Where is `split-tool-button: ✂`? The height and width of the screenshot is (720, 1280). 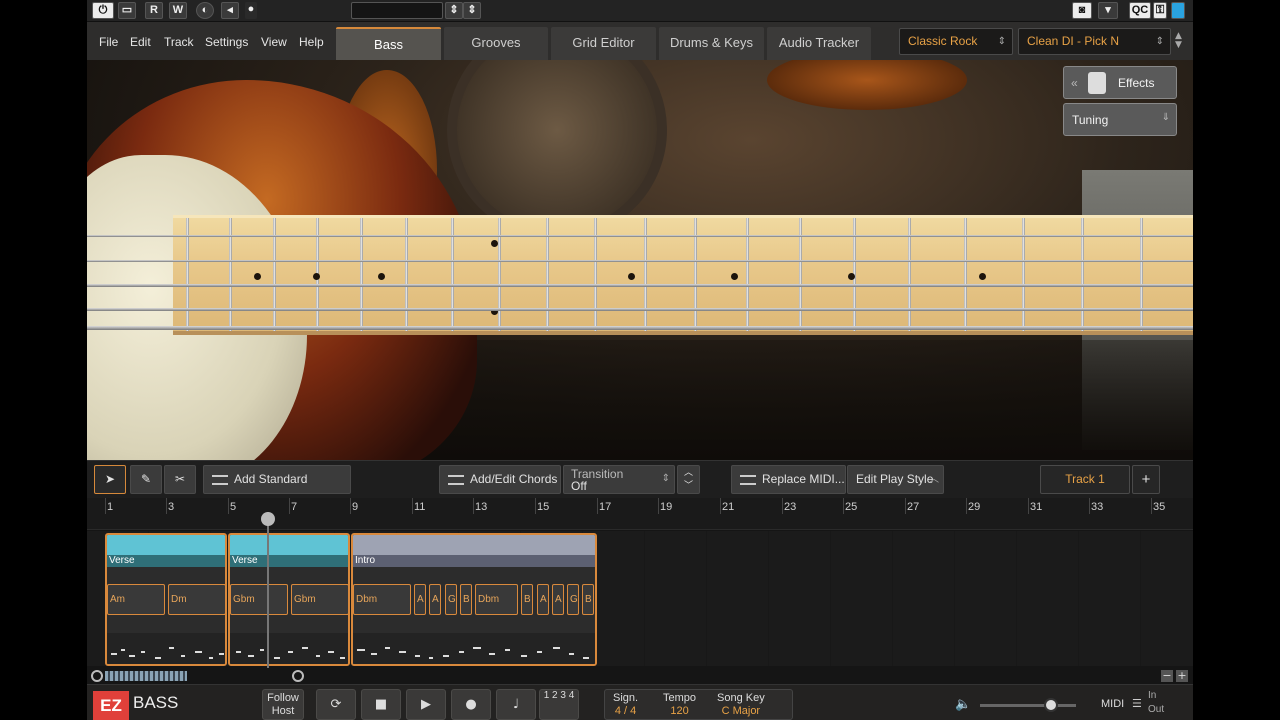 split-tool-button: ✂ is located at coordinates (180, 479).